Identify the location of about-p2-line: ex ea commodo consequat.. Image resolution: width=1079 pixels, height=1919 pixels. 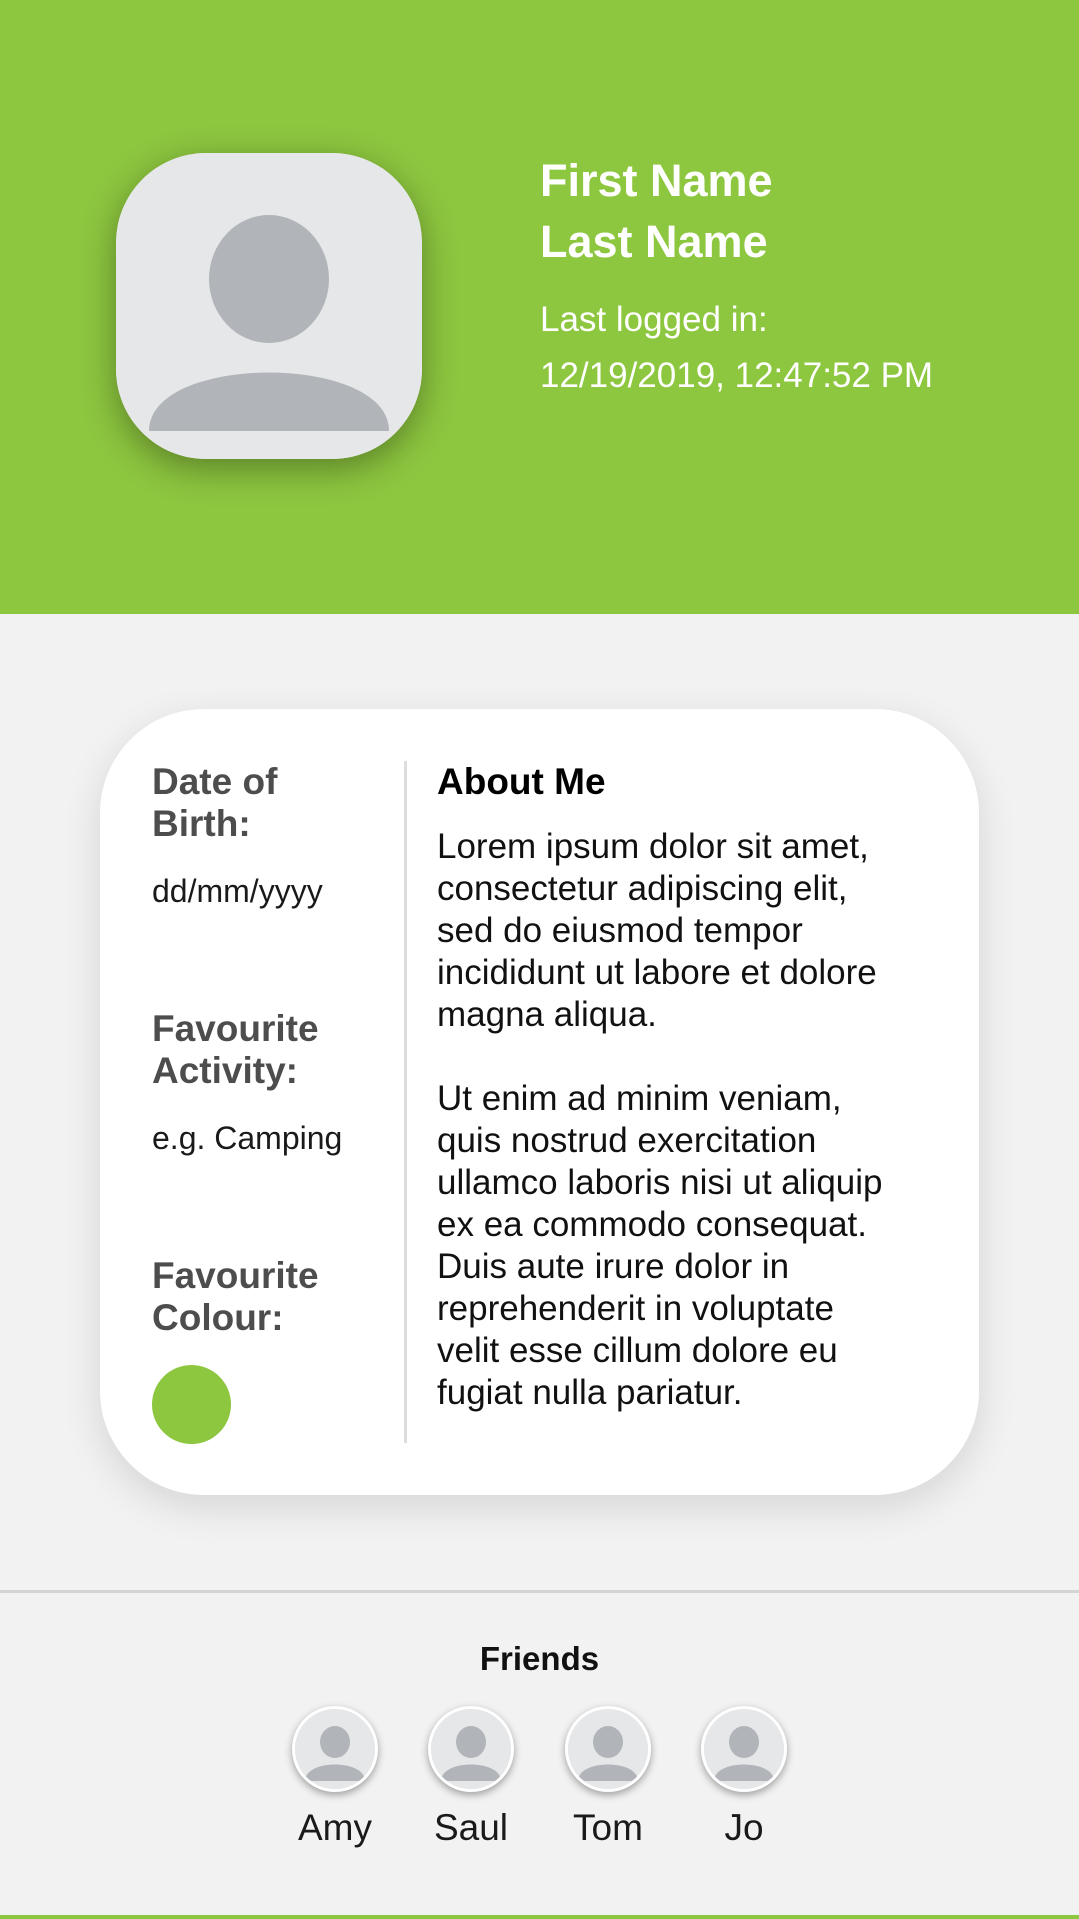
(652, 1224).